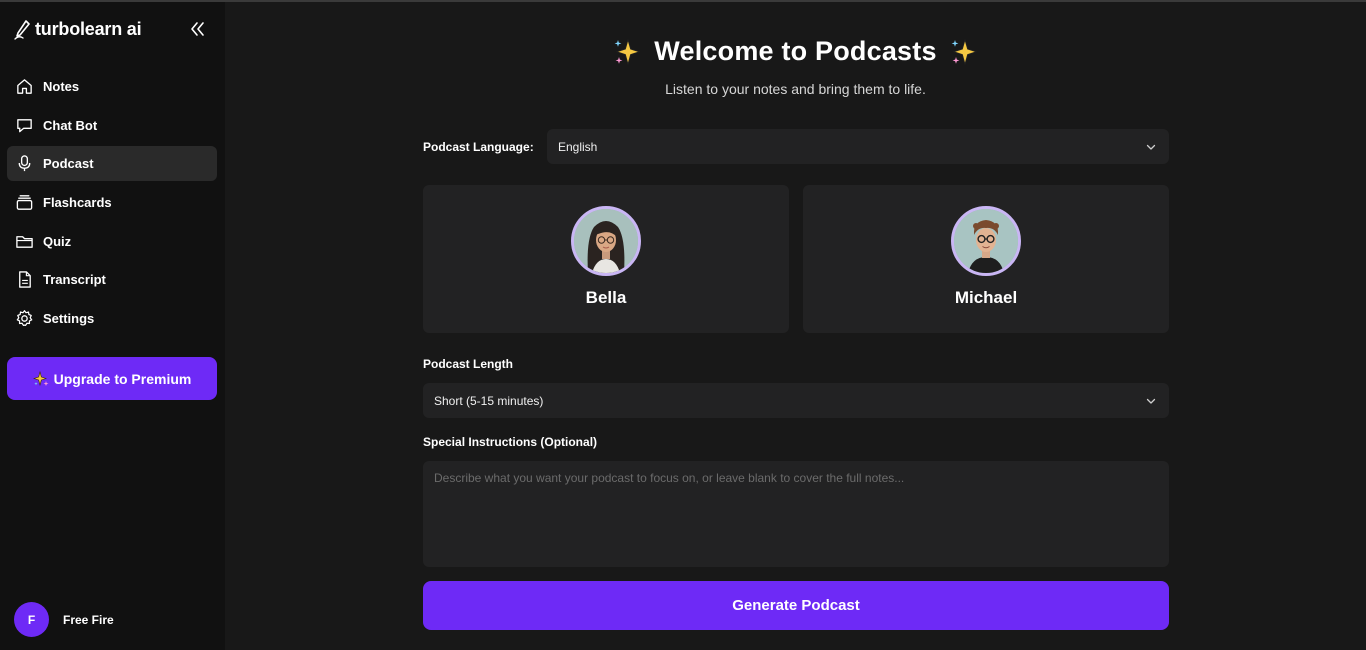  I want to click on bella-portrait-icon, so click(606, 241).